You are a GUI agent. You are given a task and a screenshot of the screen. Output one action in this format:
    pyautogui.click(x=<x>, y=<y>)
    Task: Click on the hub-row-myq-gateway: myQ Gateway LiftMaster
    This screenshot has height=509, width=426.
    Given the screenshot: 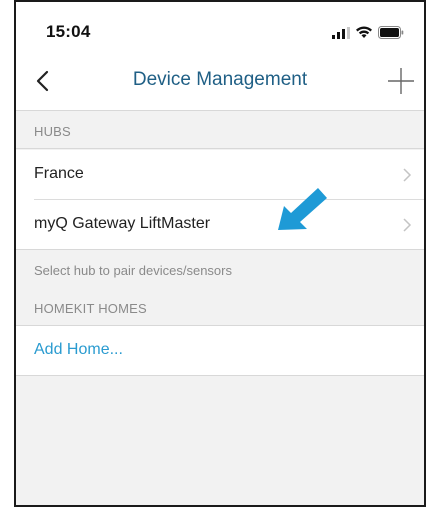 What is the action you would take?
    pyautogui.click(x=220, y=225)
    